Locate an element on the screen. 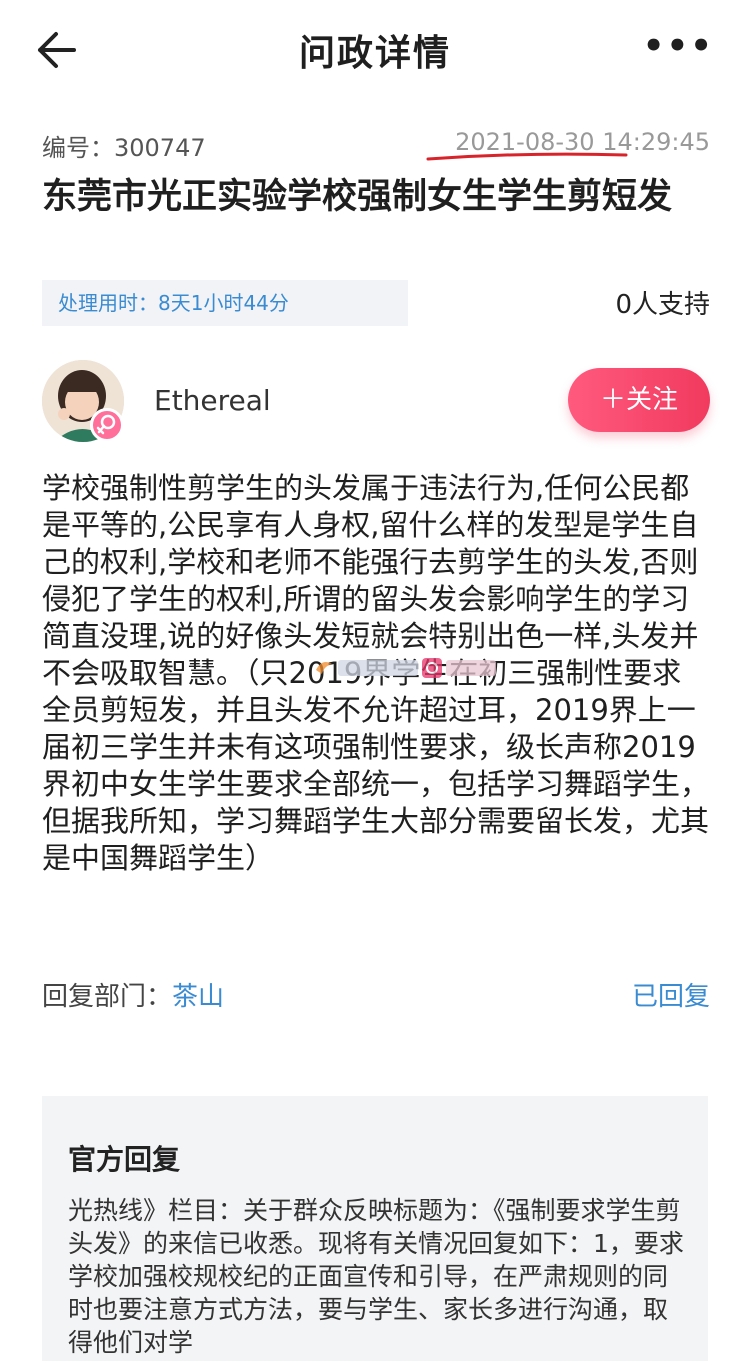 The height and width of the screenshot is (1361, 750). reply-title: 官方回复 is located at coordinates (124, 1159).